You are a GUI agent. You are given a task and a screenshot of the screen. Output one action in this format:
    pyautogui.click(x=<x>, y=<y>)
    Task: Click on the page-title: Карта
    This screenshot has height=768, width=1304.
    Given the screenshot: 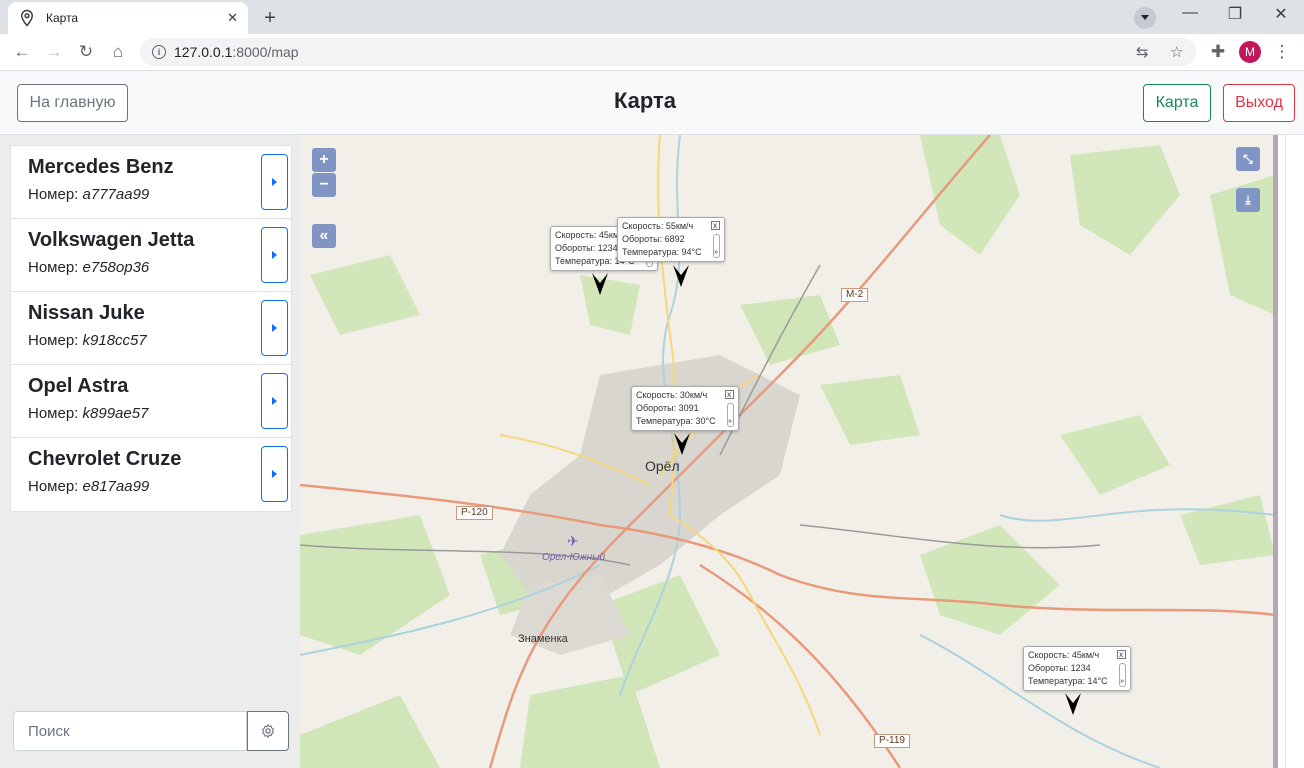 What is the action you would take?
    pyautogui.click(x=645, y=100)
    